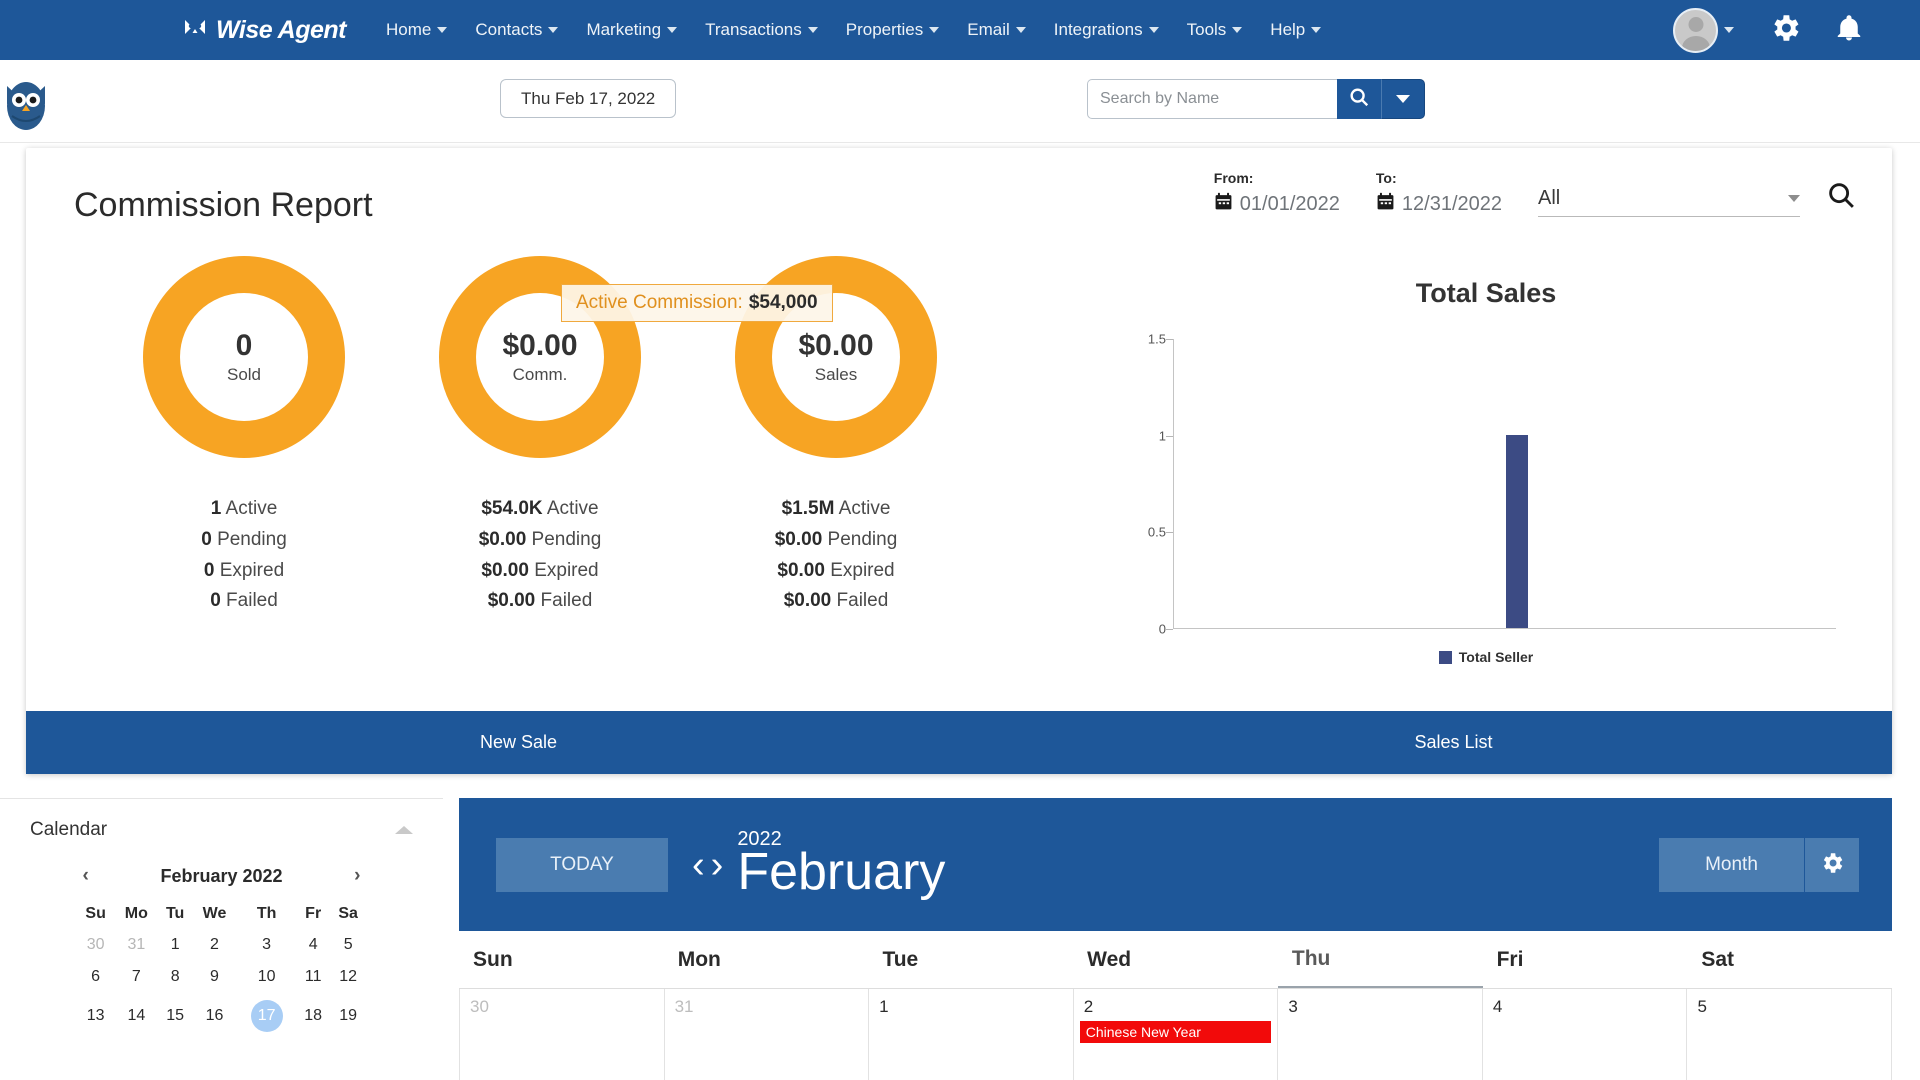  I want to click on nav-right-controls, so click(1796, 30).